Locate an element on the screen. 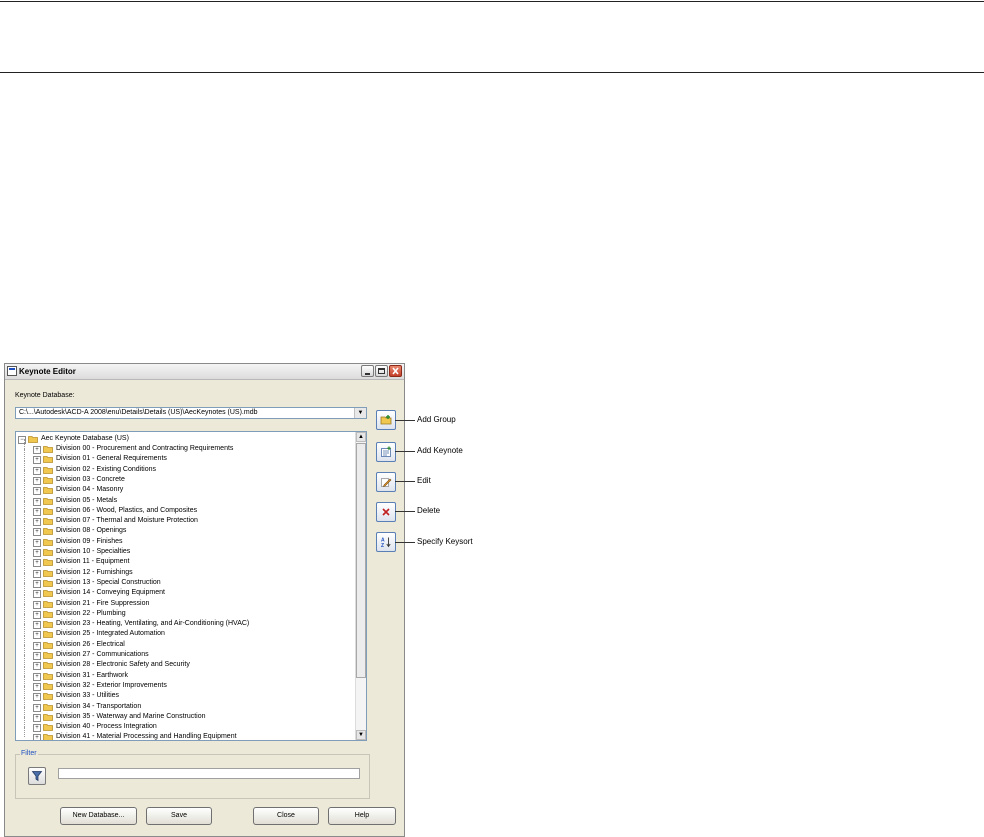 The width and height of the screenshot is (984, 837). filter-button is located at coordinates (37, 776).